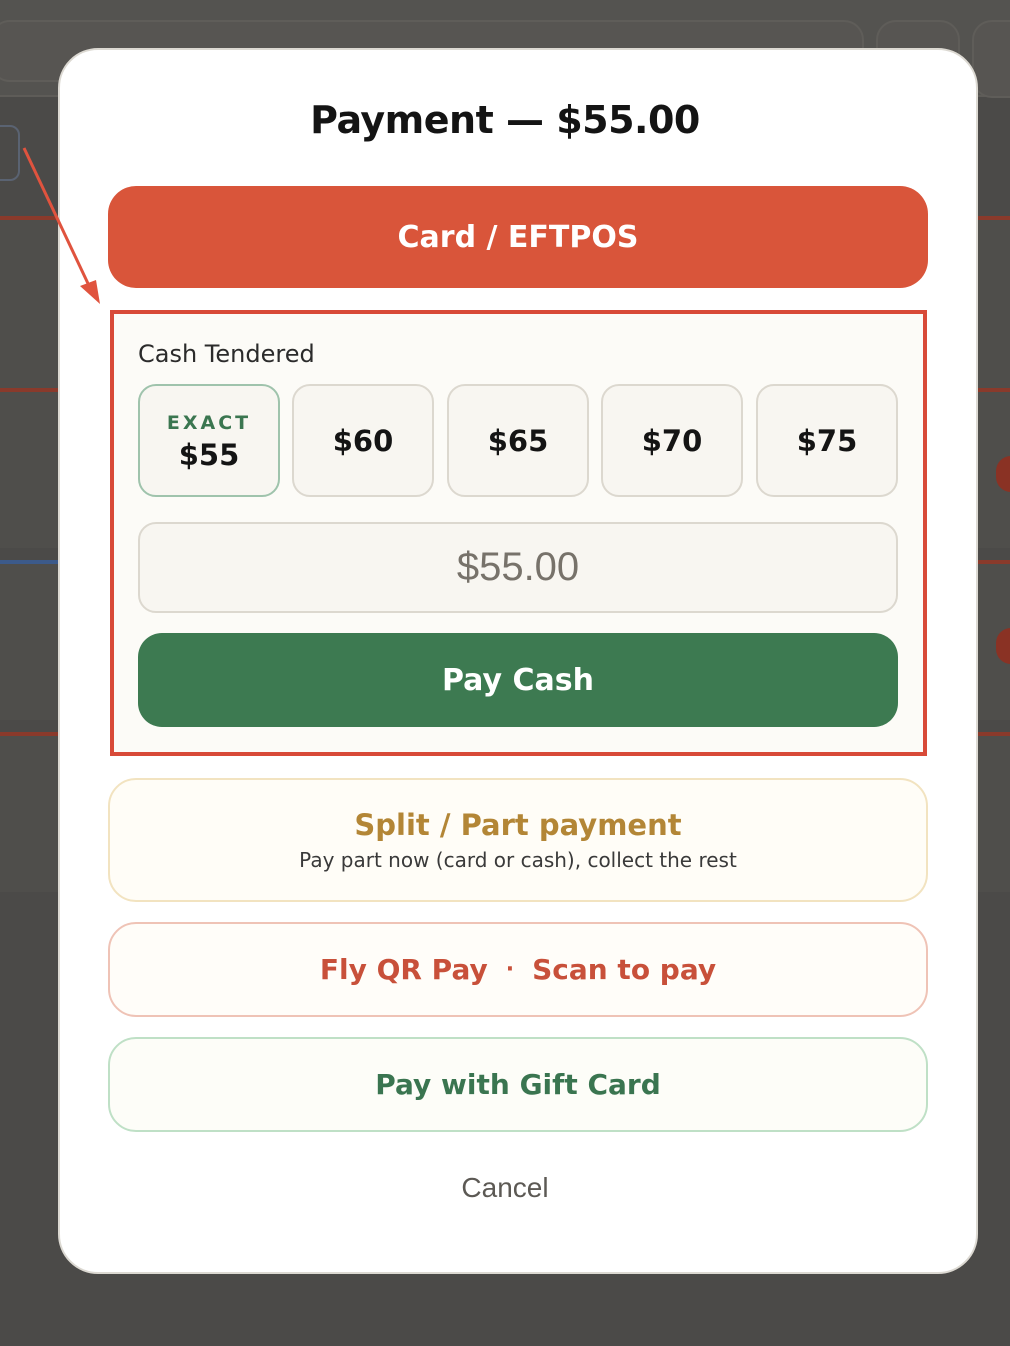  I want to click on split-payment-title: Split / Part payment, so click(518, 825).